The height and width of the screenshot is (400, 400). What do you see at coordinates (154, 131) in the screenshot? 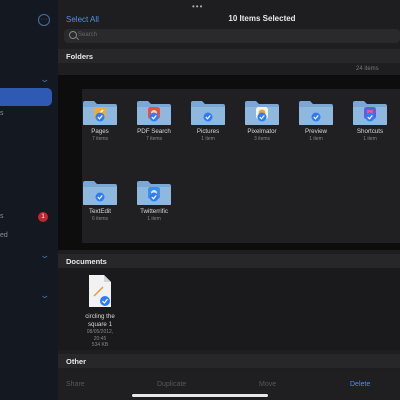
I see `folder-name: PDF Search` at bounding box center [154, 131].